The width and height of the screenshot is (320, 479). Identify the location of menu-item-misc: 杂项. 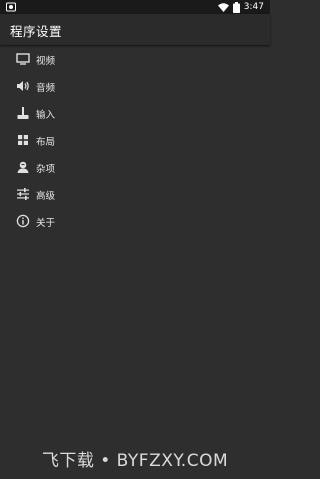
(135, 166).